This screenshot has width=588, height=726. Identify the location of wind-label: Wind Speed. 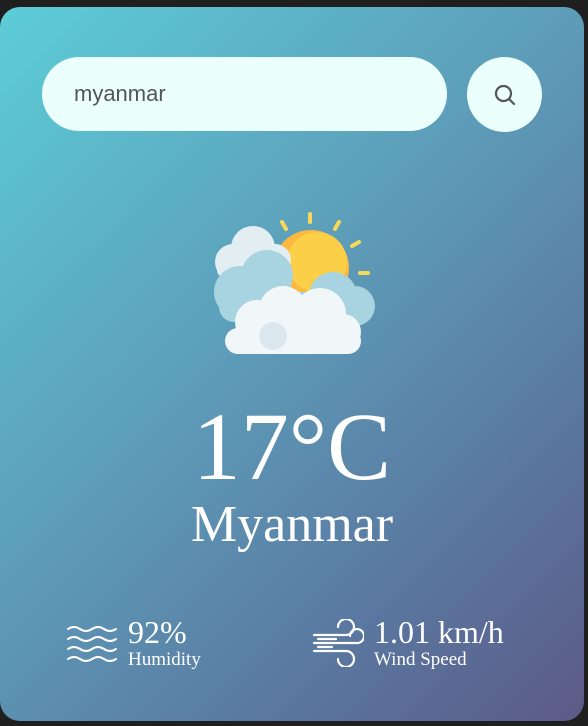
(420, 659).